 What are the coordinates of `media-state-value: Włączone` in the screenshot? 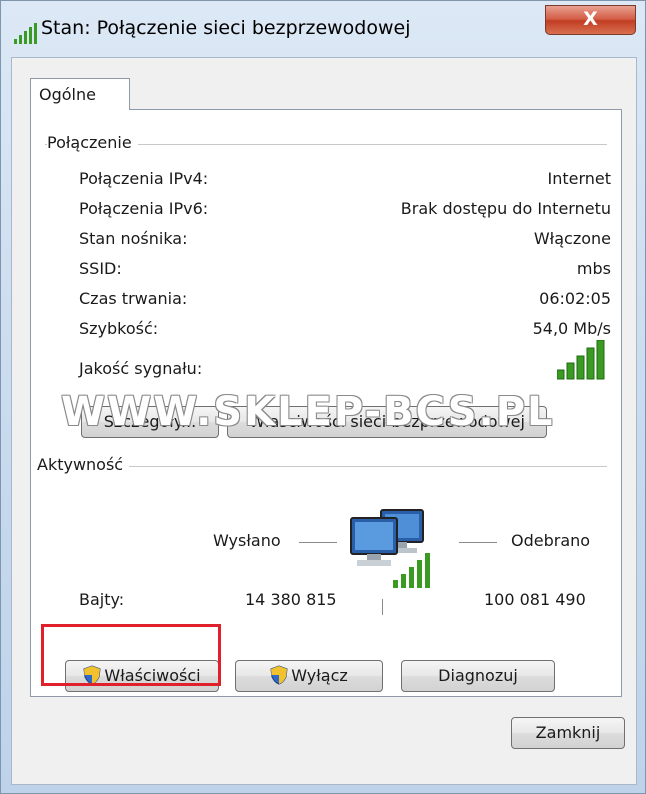 It's located at (572, 238).